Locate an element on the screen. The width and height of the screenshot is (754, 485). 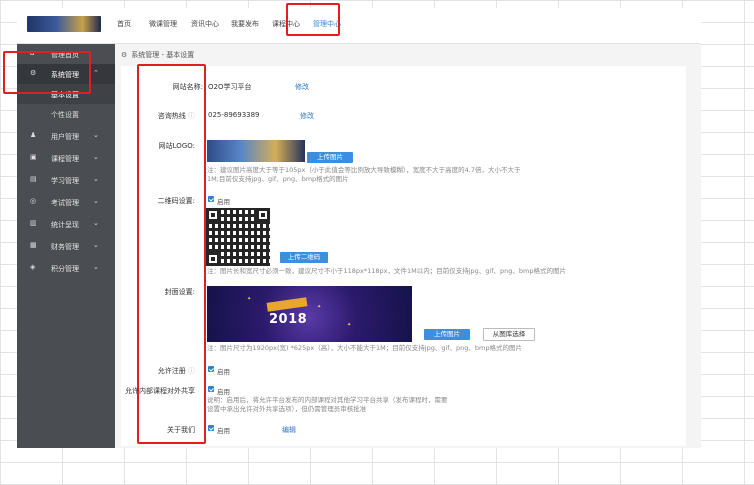
sidebar-item-label: 积分管理 is located at coordinates (65, 269).